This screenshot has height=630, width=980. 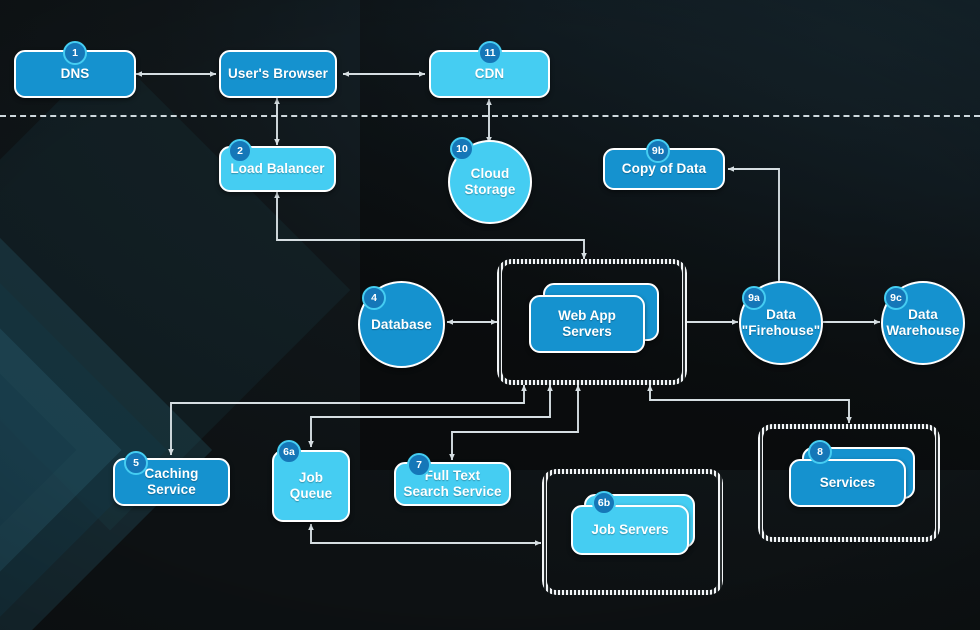 I want to click on node-cloud-storage-label-2: Storage, so click(x=490, y=189).